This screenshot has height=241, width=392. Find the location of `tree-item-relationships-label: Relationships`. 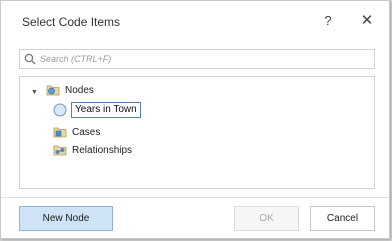

tree-item-relationships-label: Relationships is located at coordinates (102, 150).